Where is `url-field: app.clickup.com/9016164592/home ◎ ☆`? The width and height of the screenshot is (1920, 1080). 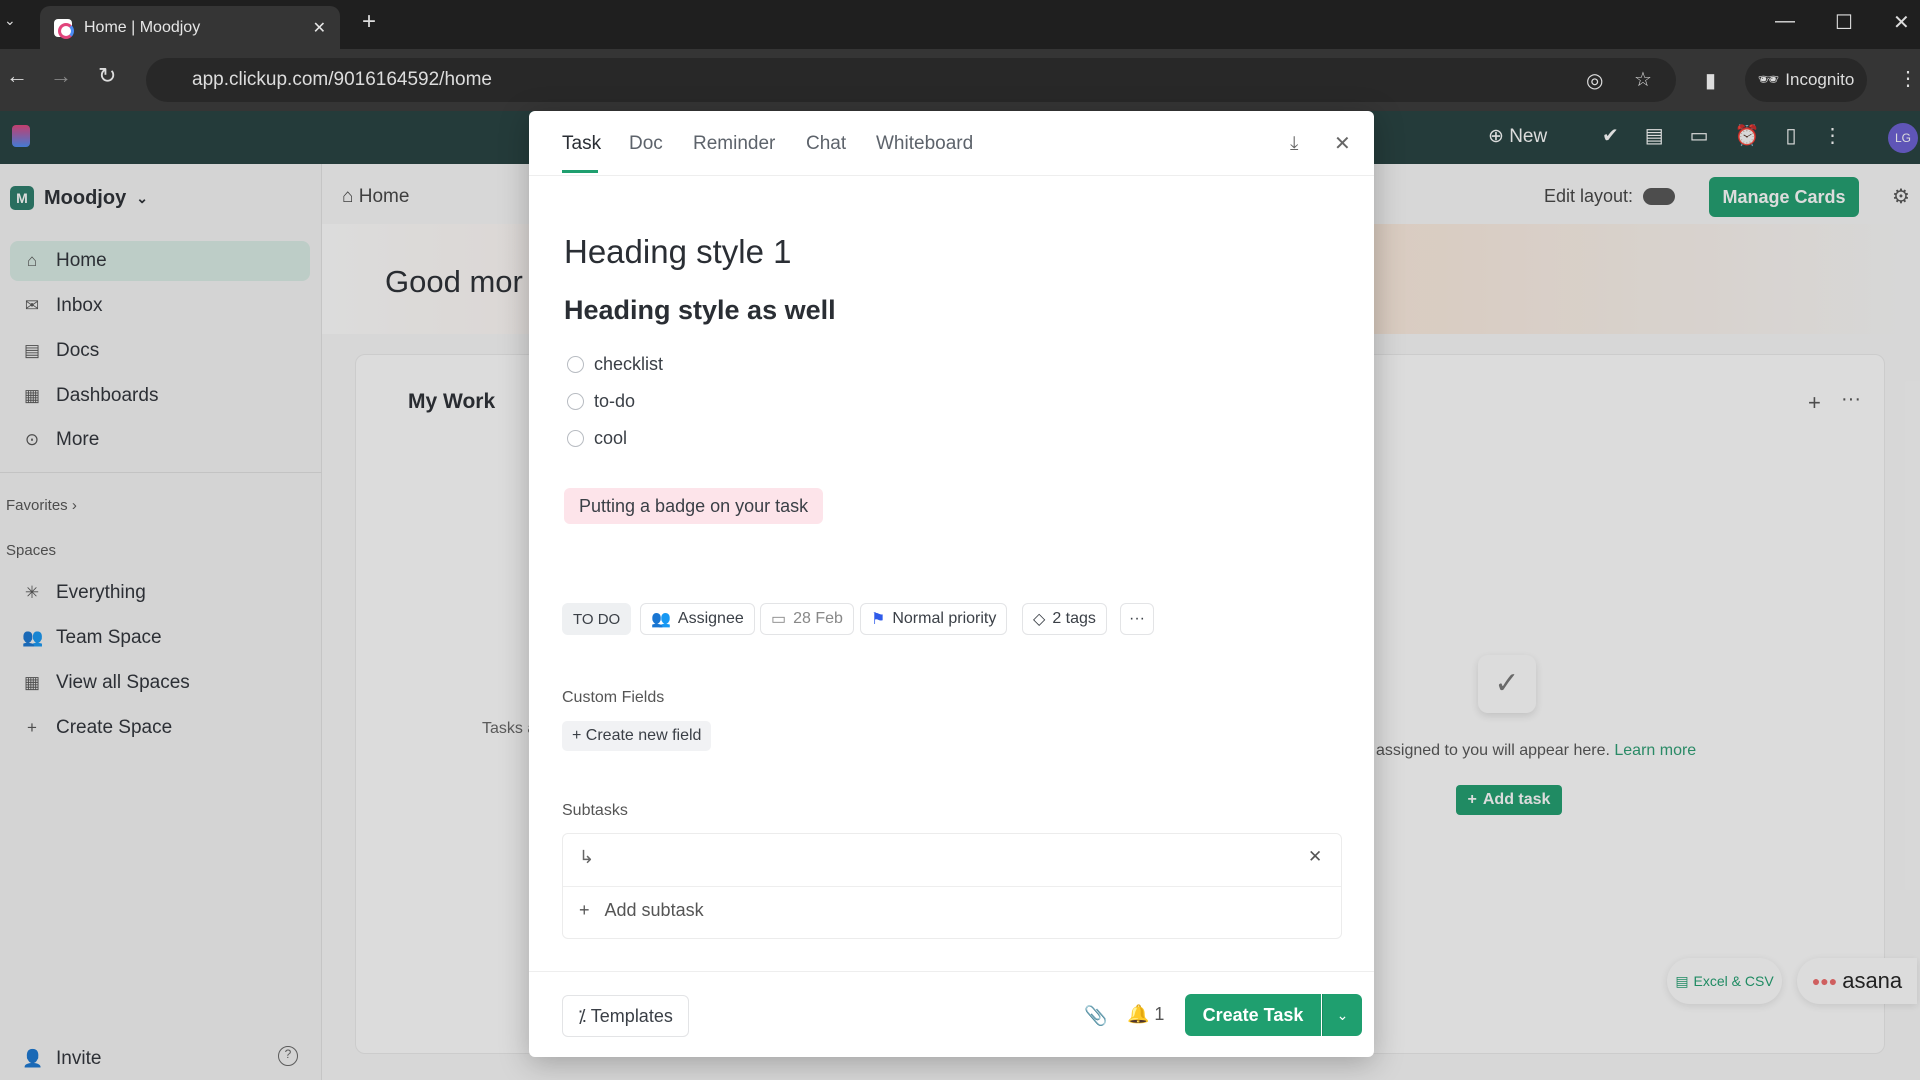 url-field: app.clickup.com/9016164592/home ◎ ☆ is located at coordinates (911, 80).